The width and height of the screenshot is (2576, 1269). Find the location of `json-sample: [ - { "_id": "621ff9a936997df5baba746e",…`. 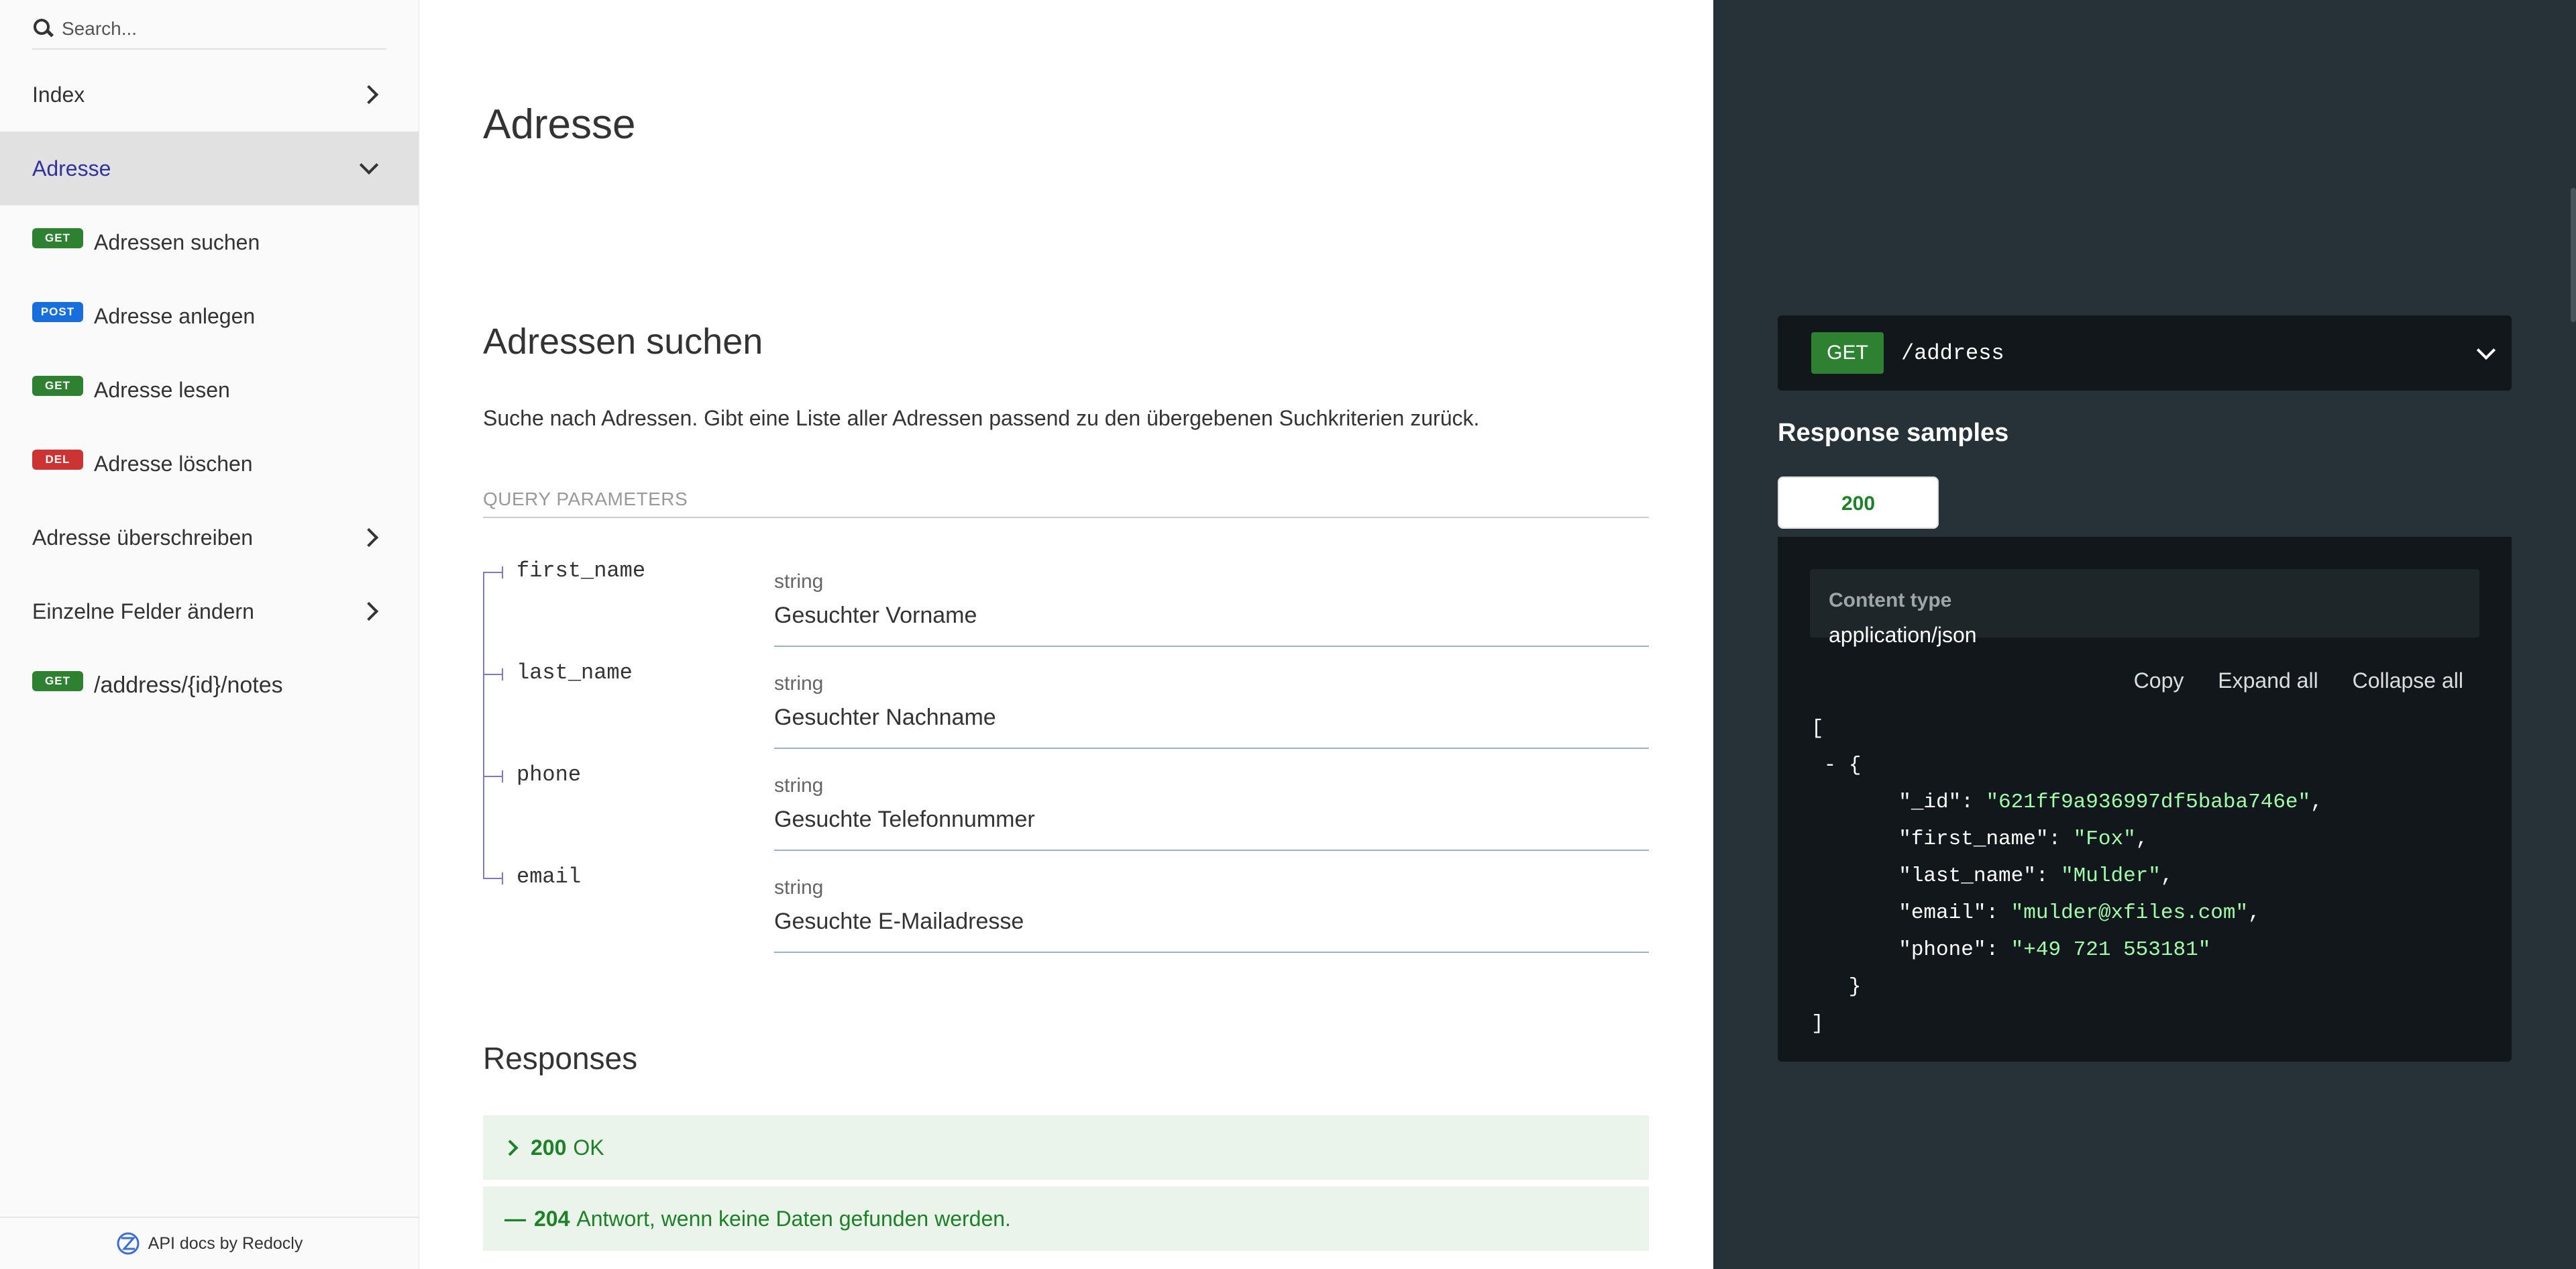

json-sample: [ - { "_id": "621ff9a936997df5baba746e",… is located at coordinates (2067, 876).